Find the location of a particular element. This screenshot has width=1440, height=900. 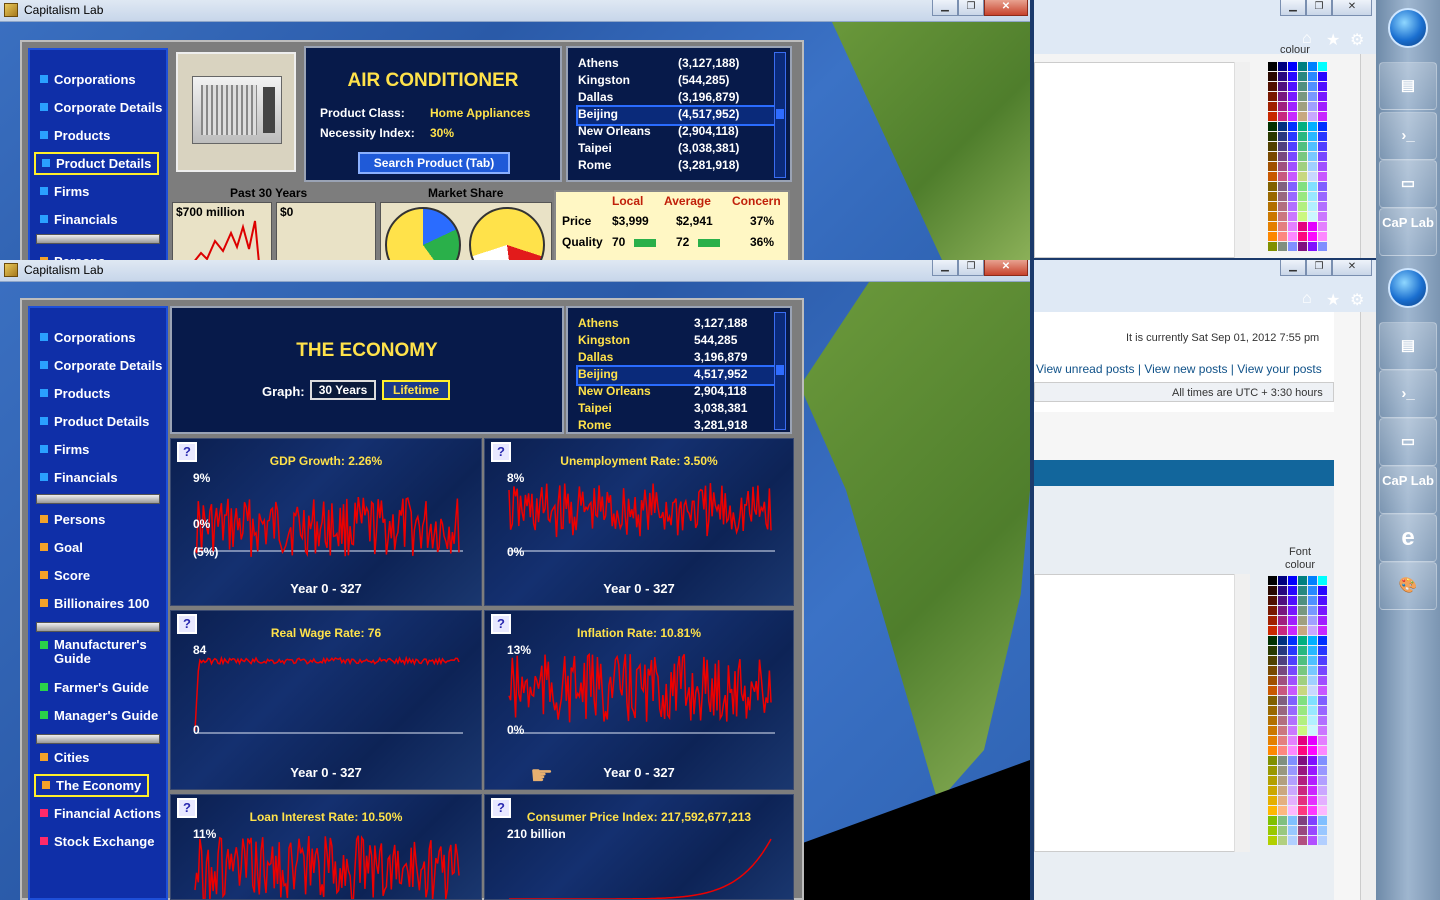

nav-item-firms: Firms is located at coordinates (64, 449).